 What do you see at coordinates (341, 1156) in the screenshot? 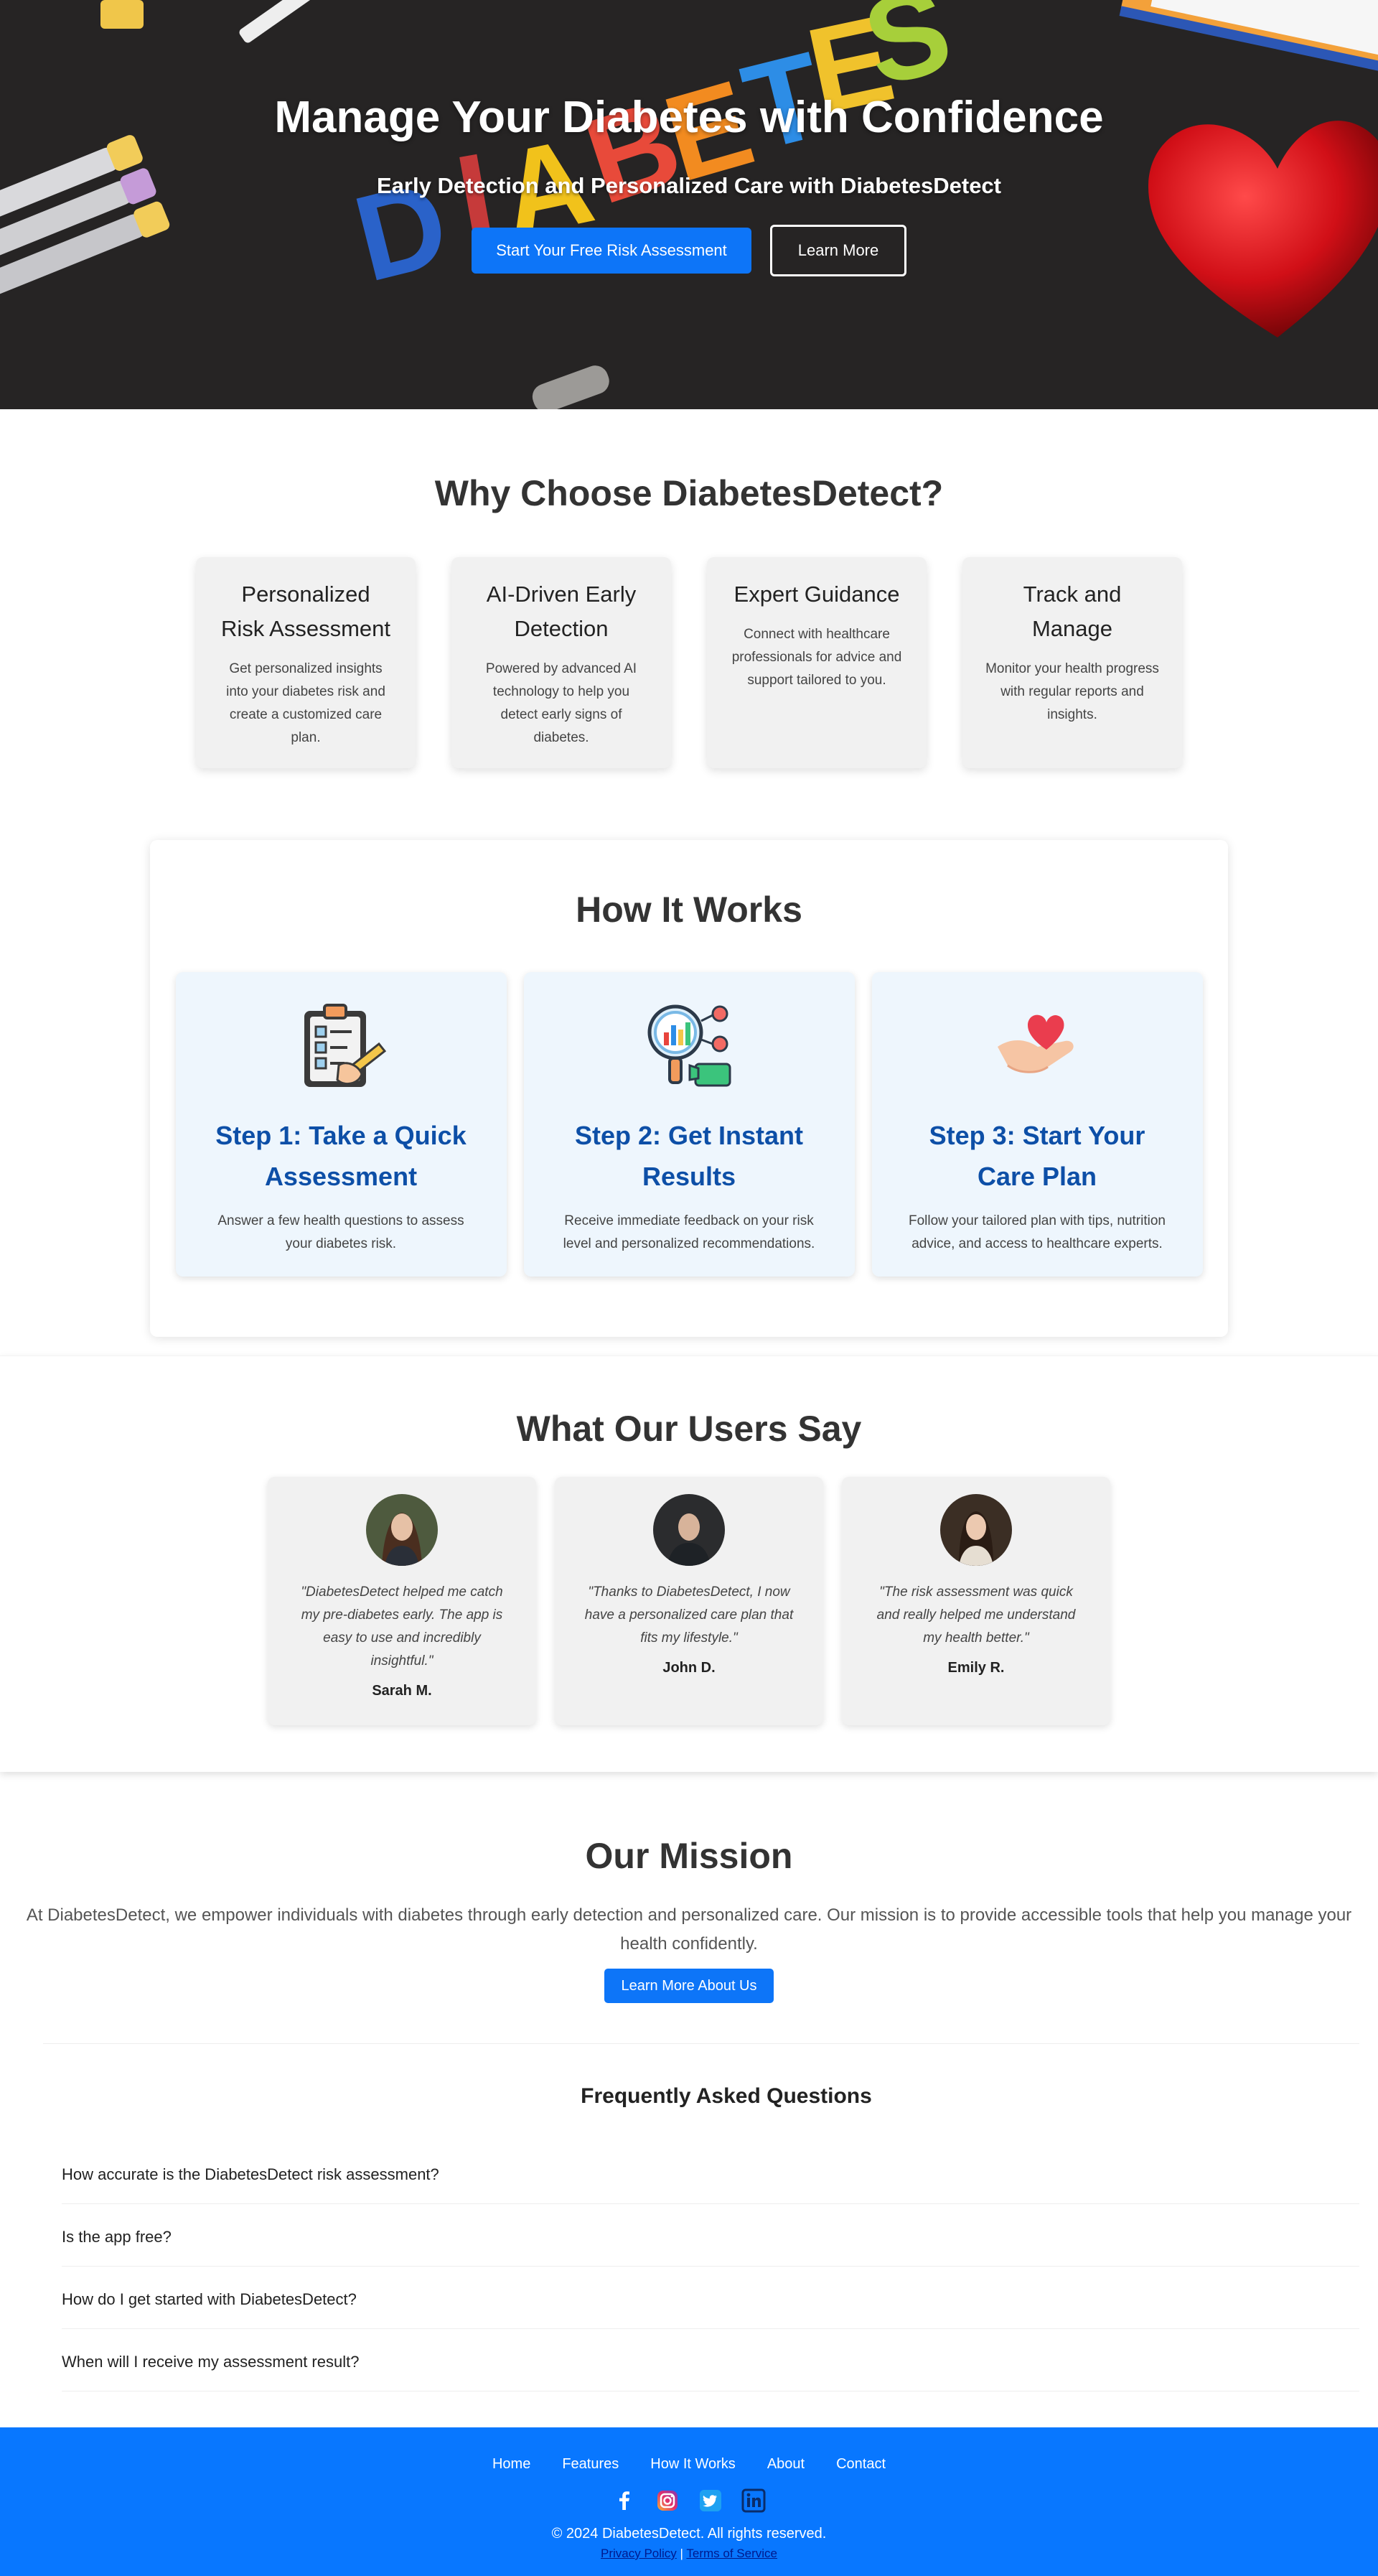
I see `step-title: Step 1: Take a Quick Assessment` at bounding box center [341, 1156].